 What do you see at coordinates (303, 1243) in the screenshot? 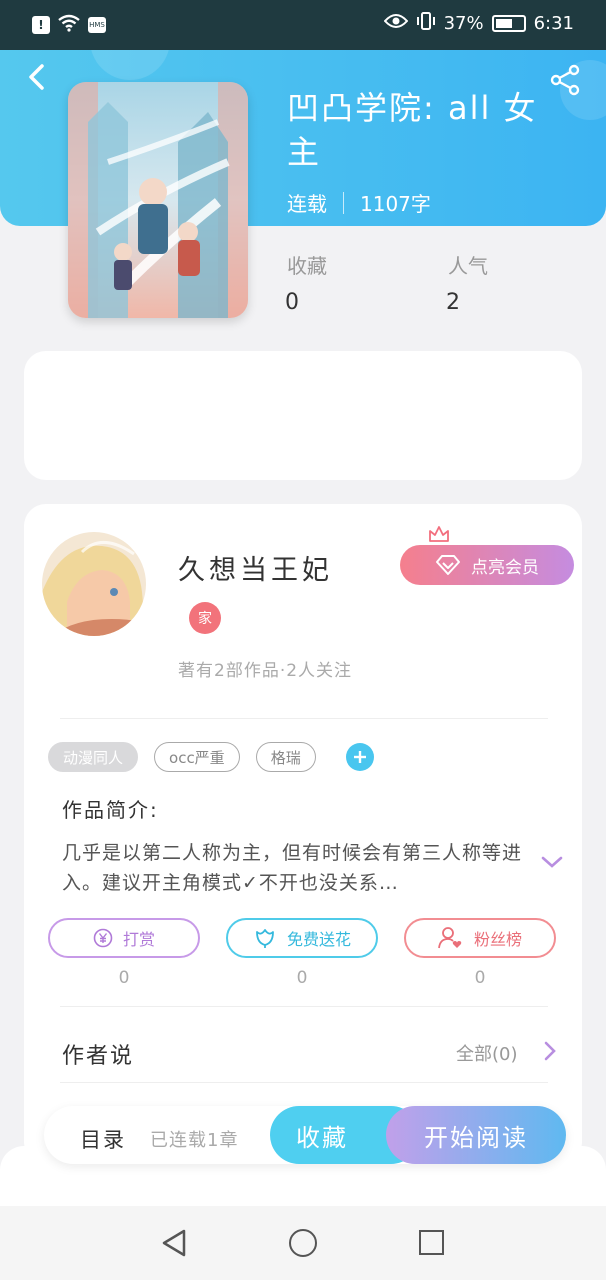
I see `nav-home-icon` at bounding box center [303, 1243].